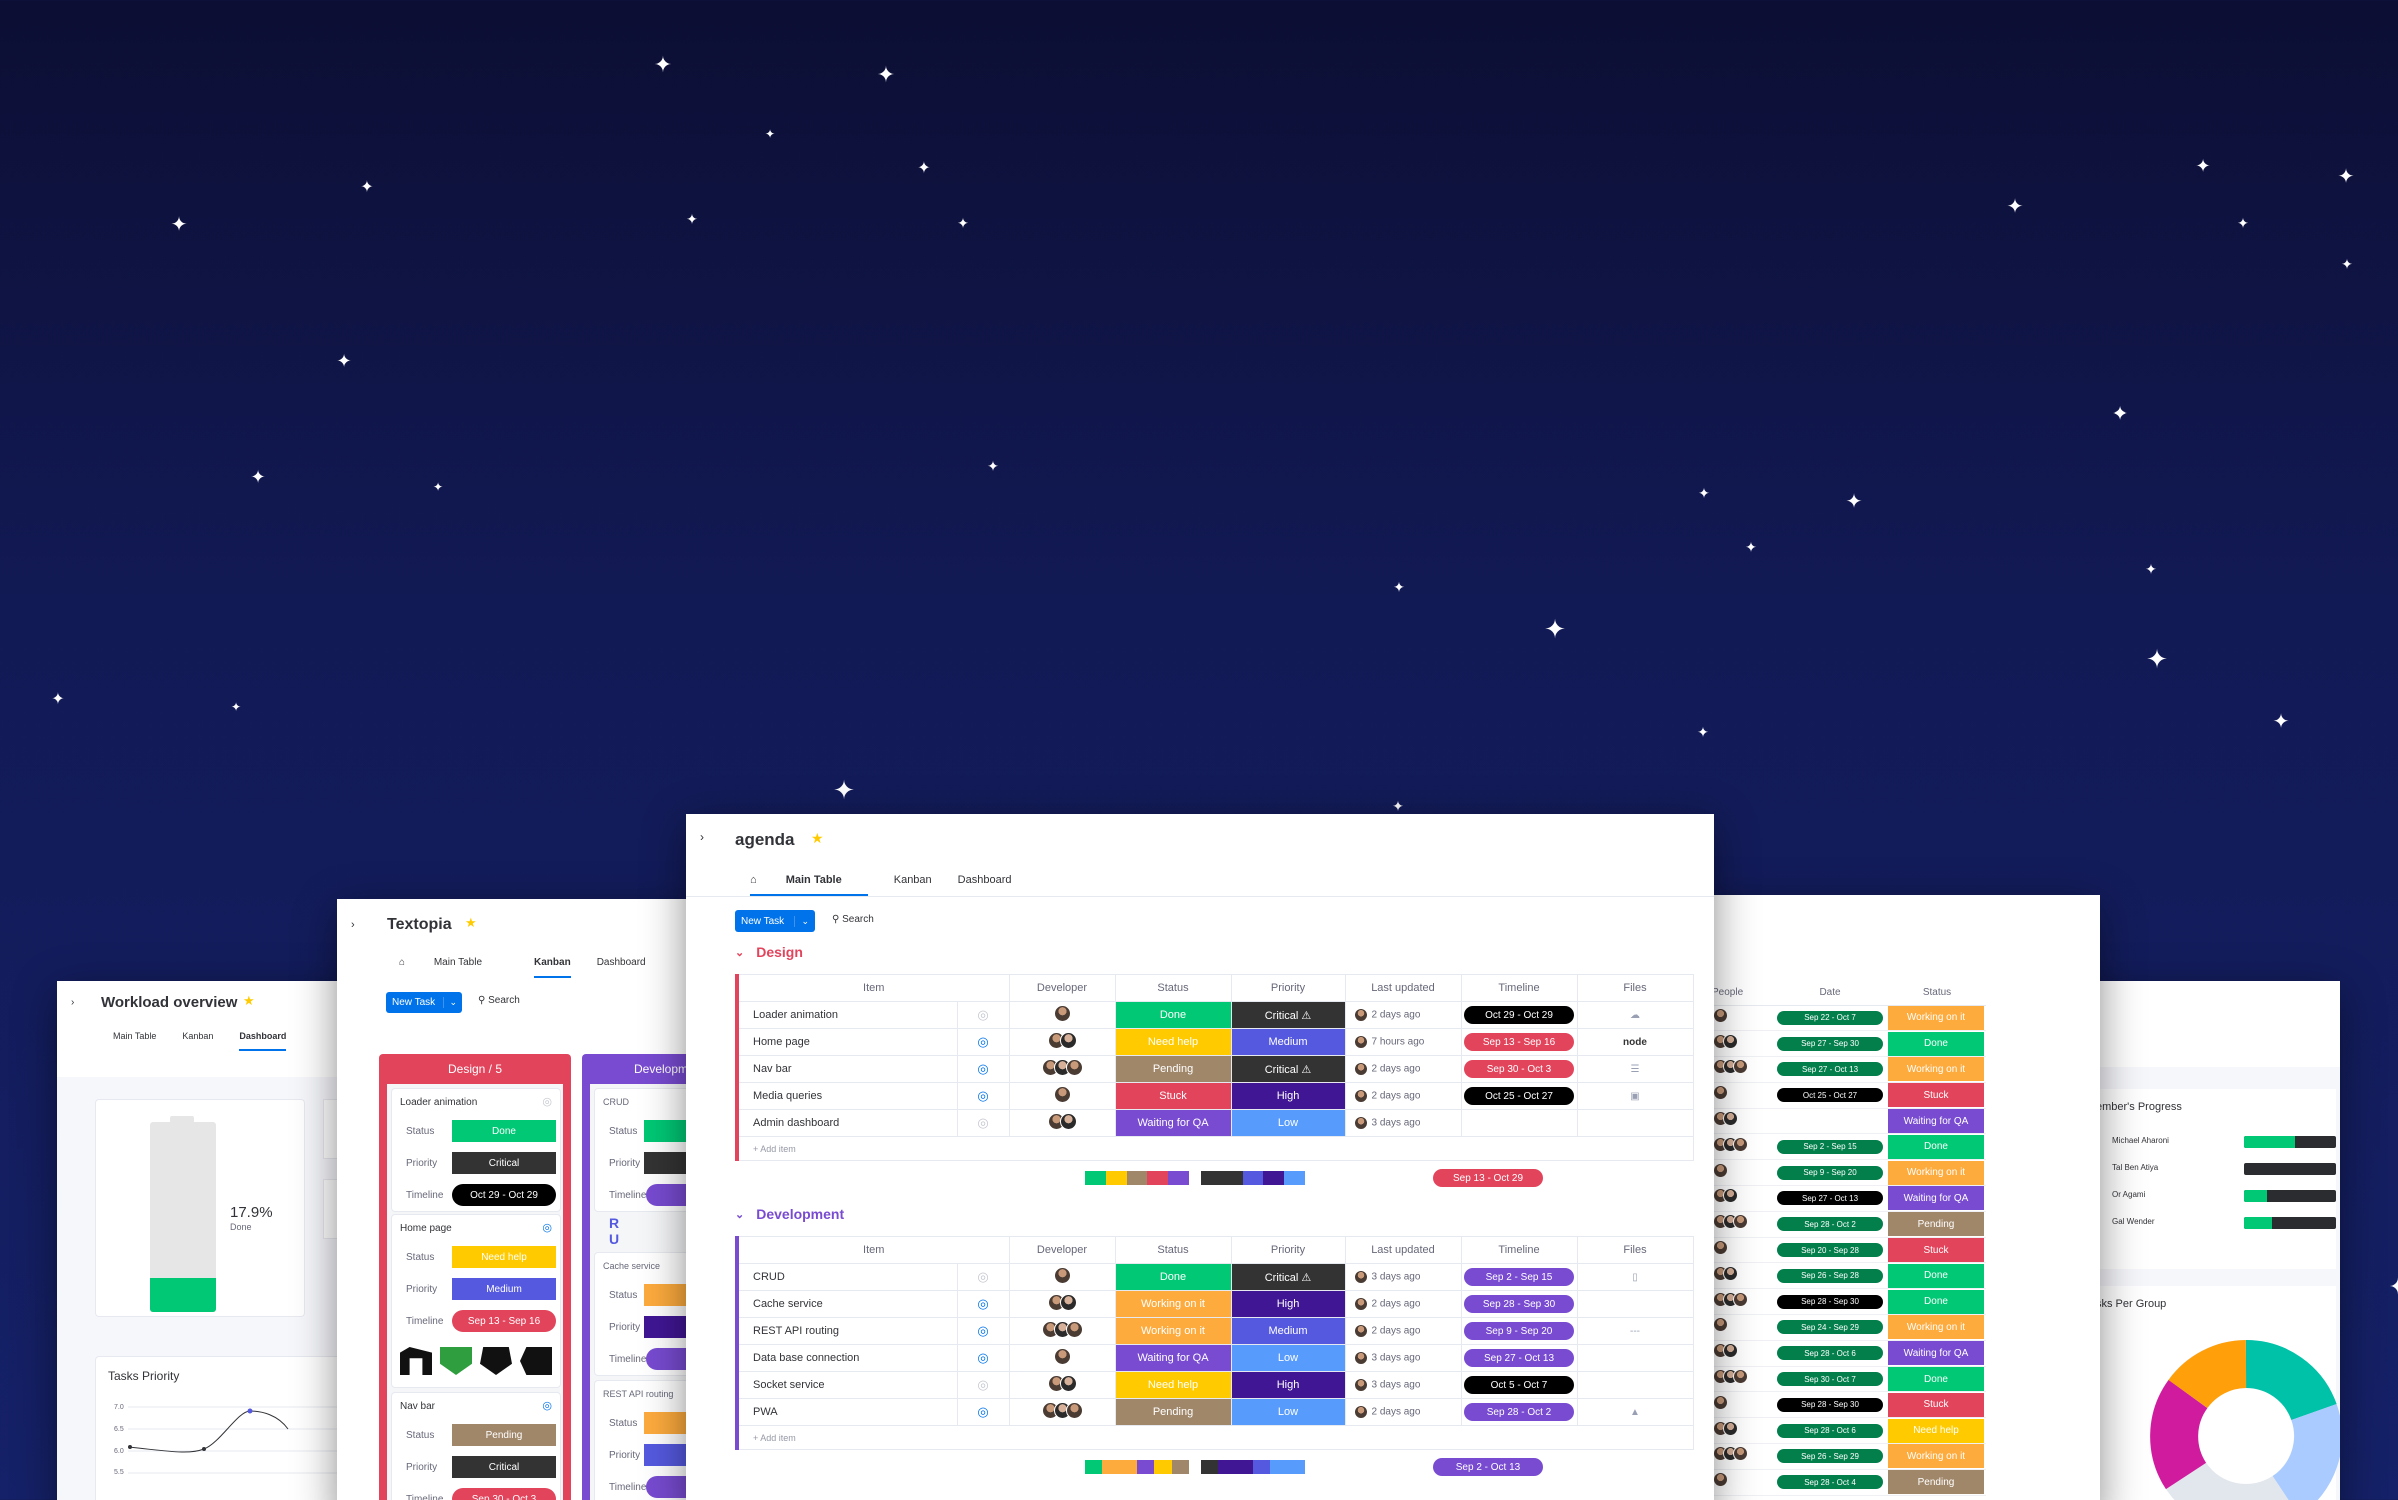 The width and height of the screenshot is (2398, 1500). I want to click on priority-pill: High, so click(1288, 1385).